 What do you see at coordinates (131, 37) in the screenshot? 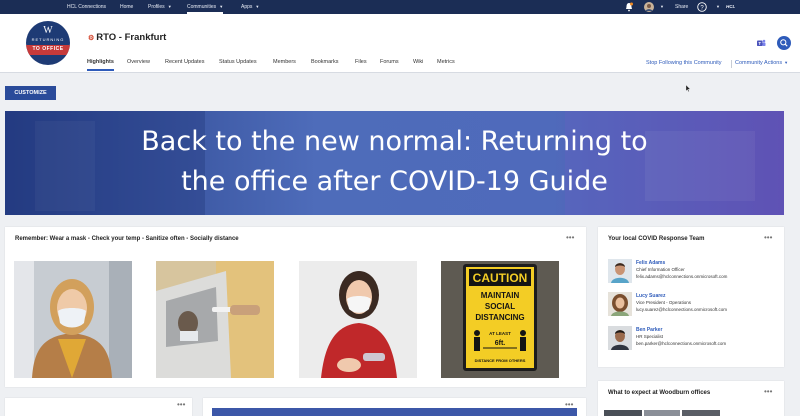
I see `community-name-label: RTO - Frankfurt` at bounding box center [131, 37].